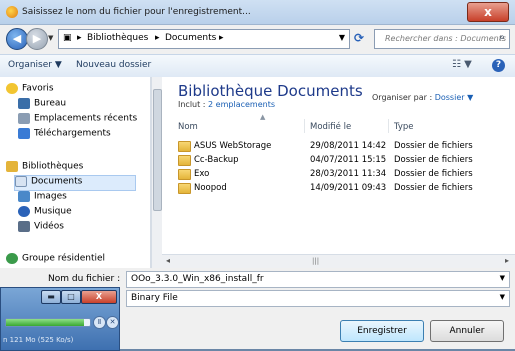 The width and height of the screenshot is (515, 351). Describe the element at coordinates (55, 260) in the screenshot. I see `nav-homegroup: Groupe résidentiel` at that location.